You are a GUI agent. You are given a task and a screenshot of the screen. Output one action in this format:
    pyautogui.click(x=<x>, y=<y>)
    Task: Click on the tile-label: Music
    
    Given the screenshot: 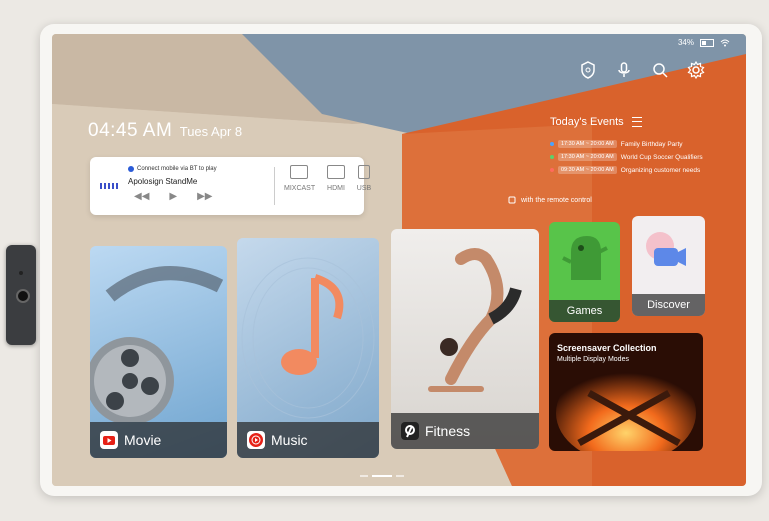 What is the action you would take?
    pyautogui.click(x=308, y=440)
    